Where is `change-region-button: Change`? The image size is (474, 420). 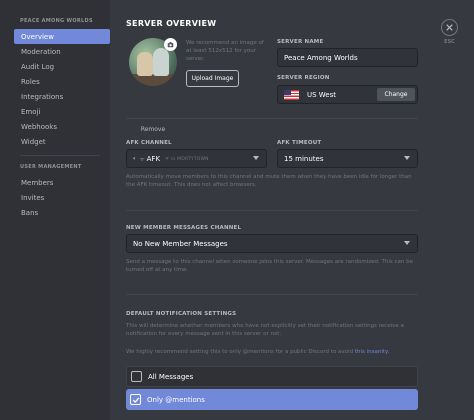 change-region-button: Change is located at coordinates (396, 94).